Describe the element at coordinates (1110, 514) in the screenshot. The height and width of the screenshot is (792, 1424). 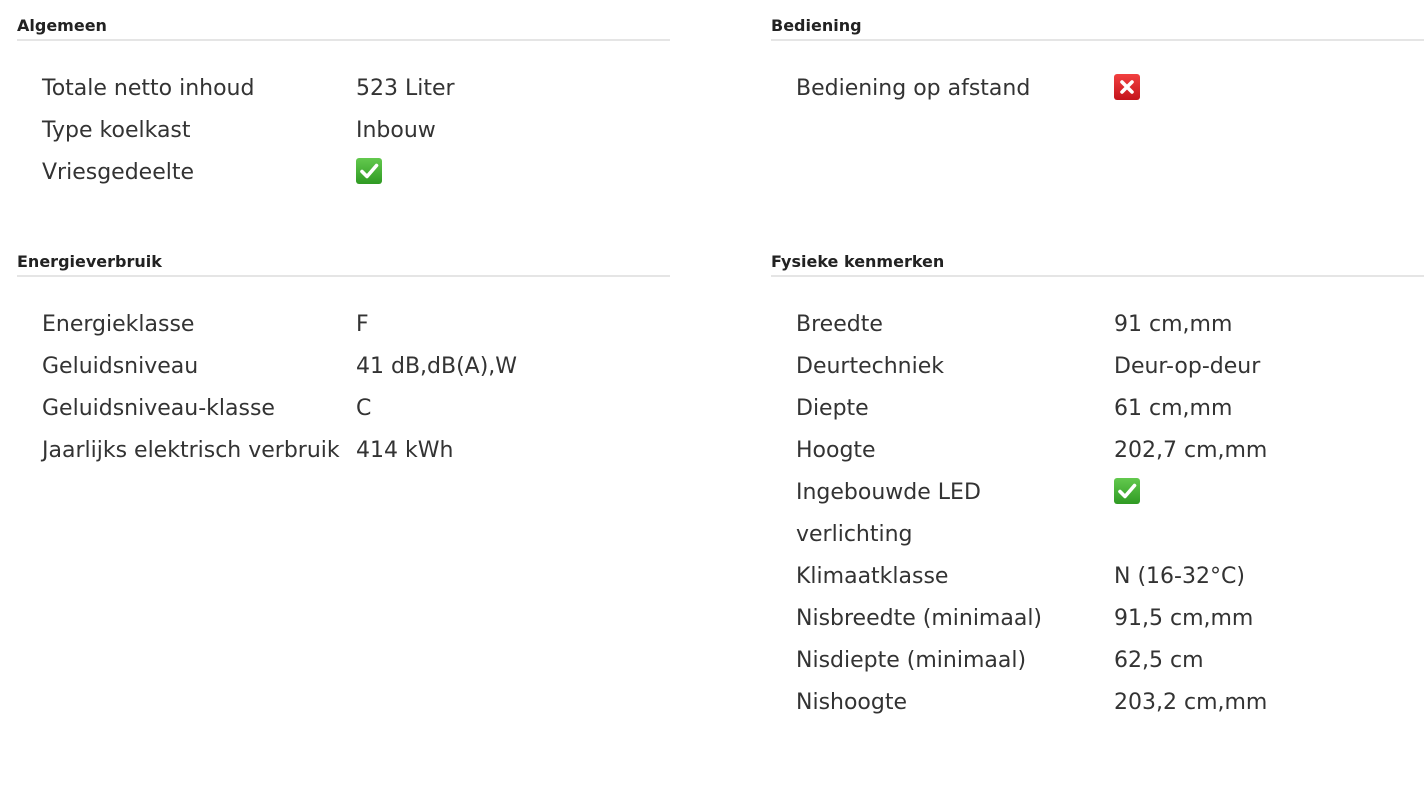
I see `spec-row: Ingebouwde LED verlichting` at that location.